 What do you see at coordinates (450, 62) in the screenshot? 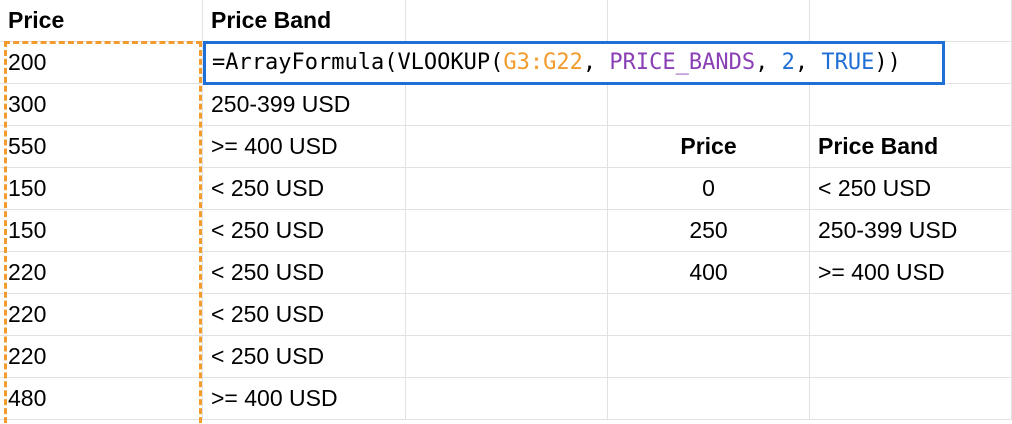
I see `formula-function-vlookup: VLOOKUP(` at bounding box center [450, 62].